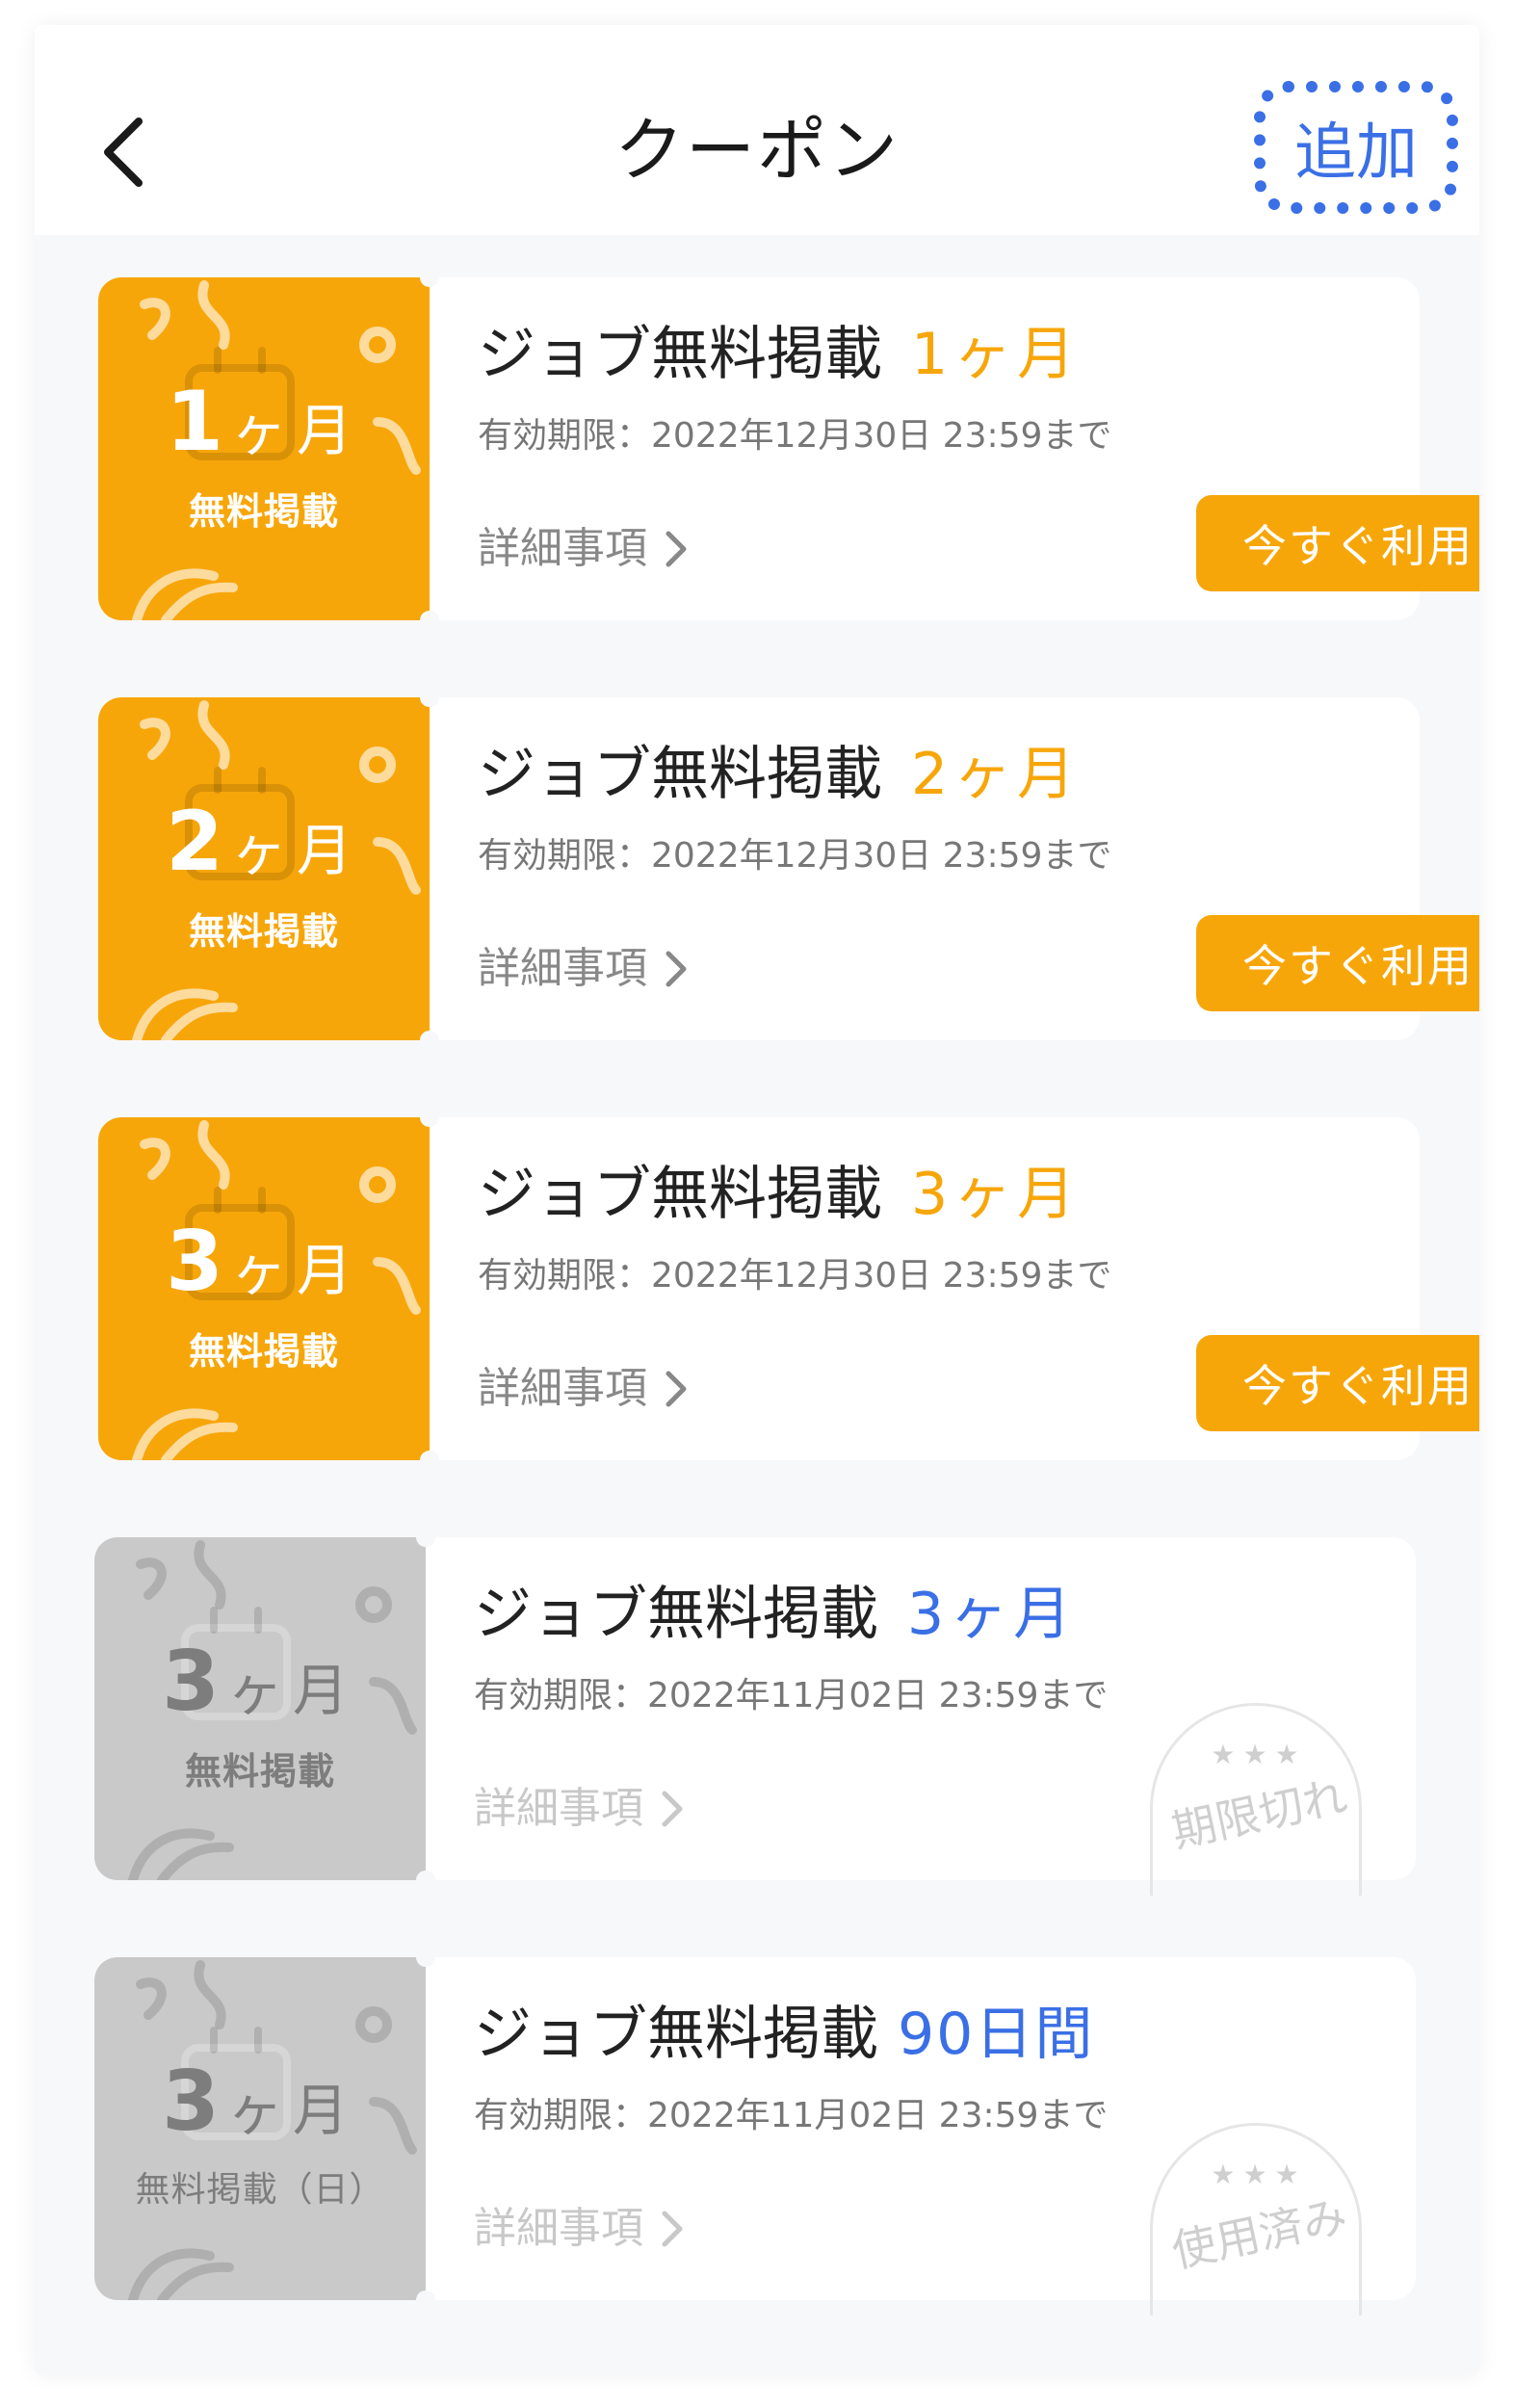  I want to click on coupon-ticket: 1 ヶ月 無料掲載, so click(264, 448).